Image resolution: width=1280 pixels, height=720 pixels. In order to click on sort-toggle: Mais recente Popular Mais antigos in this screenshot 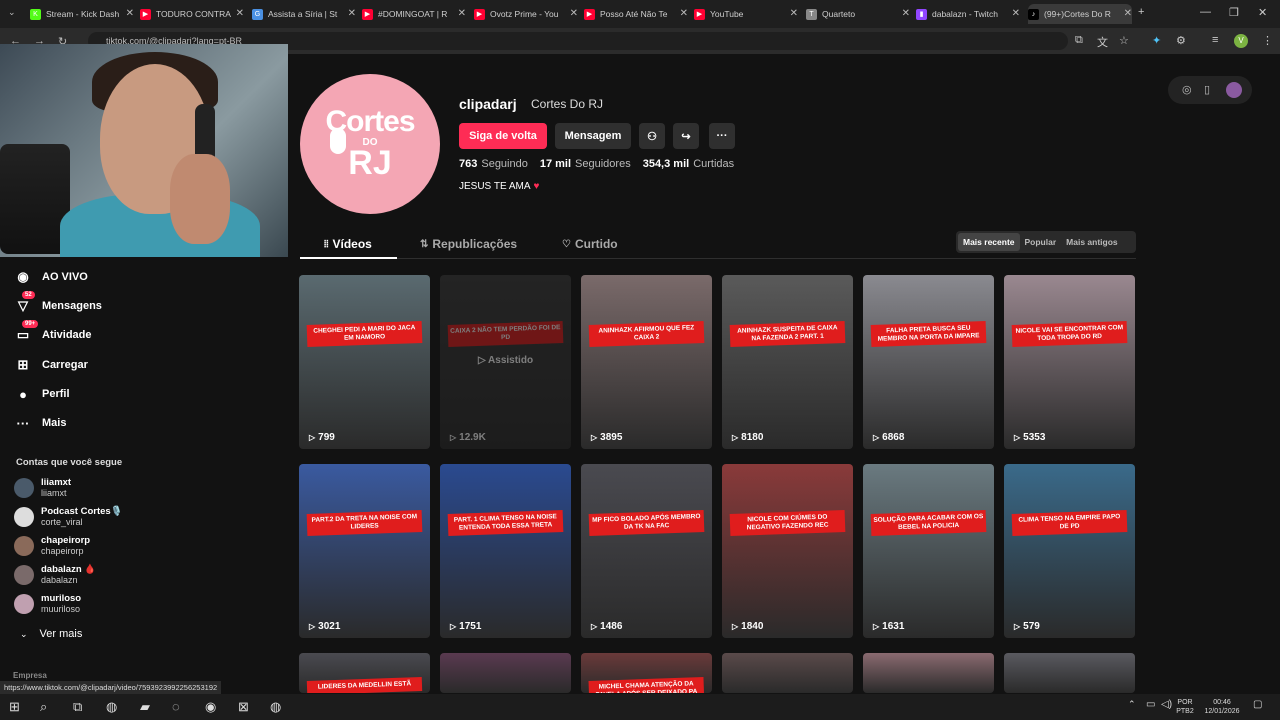, I will do `click(1046, 242)`.